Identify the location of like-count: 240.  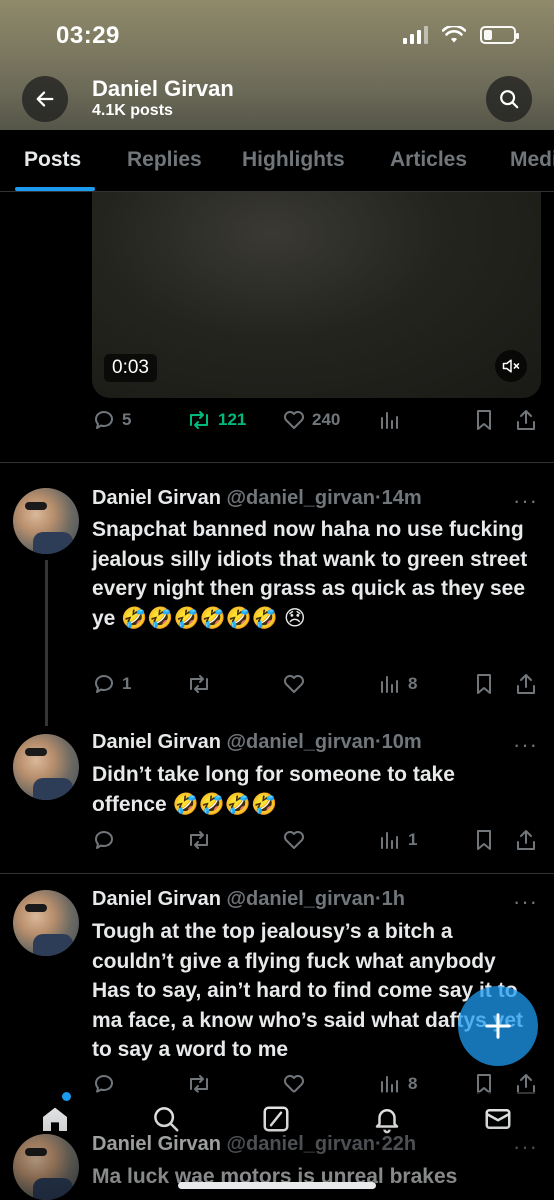
(326, 419).